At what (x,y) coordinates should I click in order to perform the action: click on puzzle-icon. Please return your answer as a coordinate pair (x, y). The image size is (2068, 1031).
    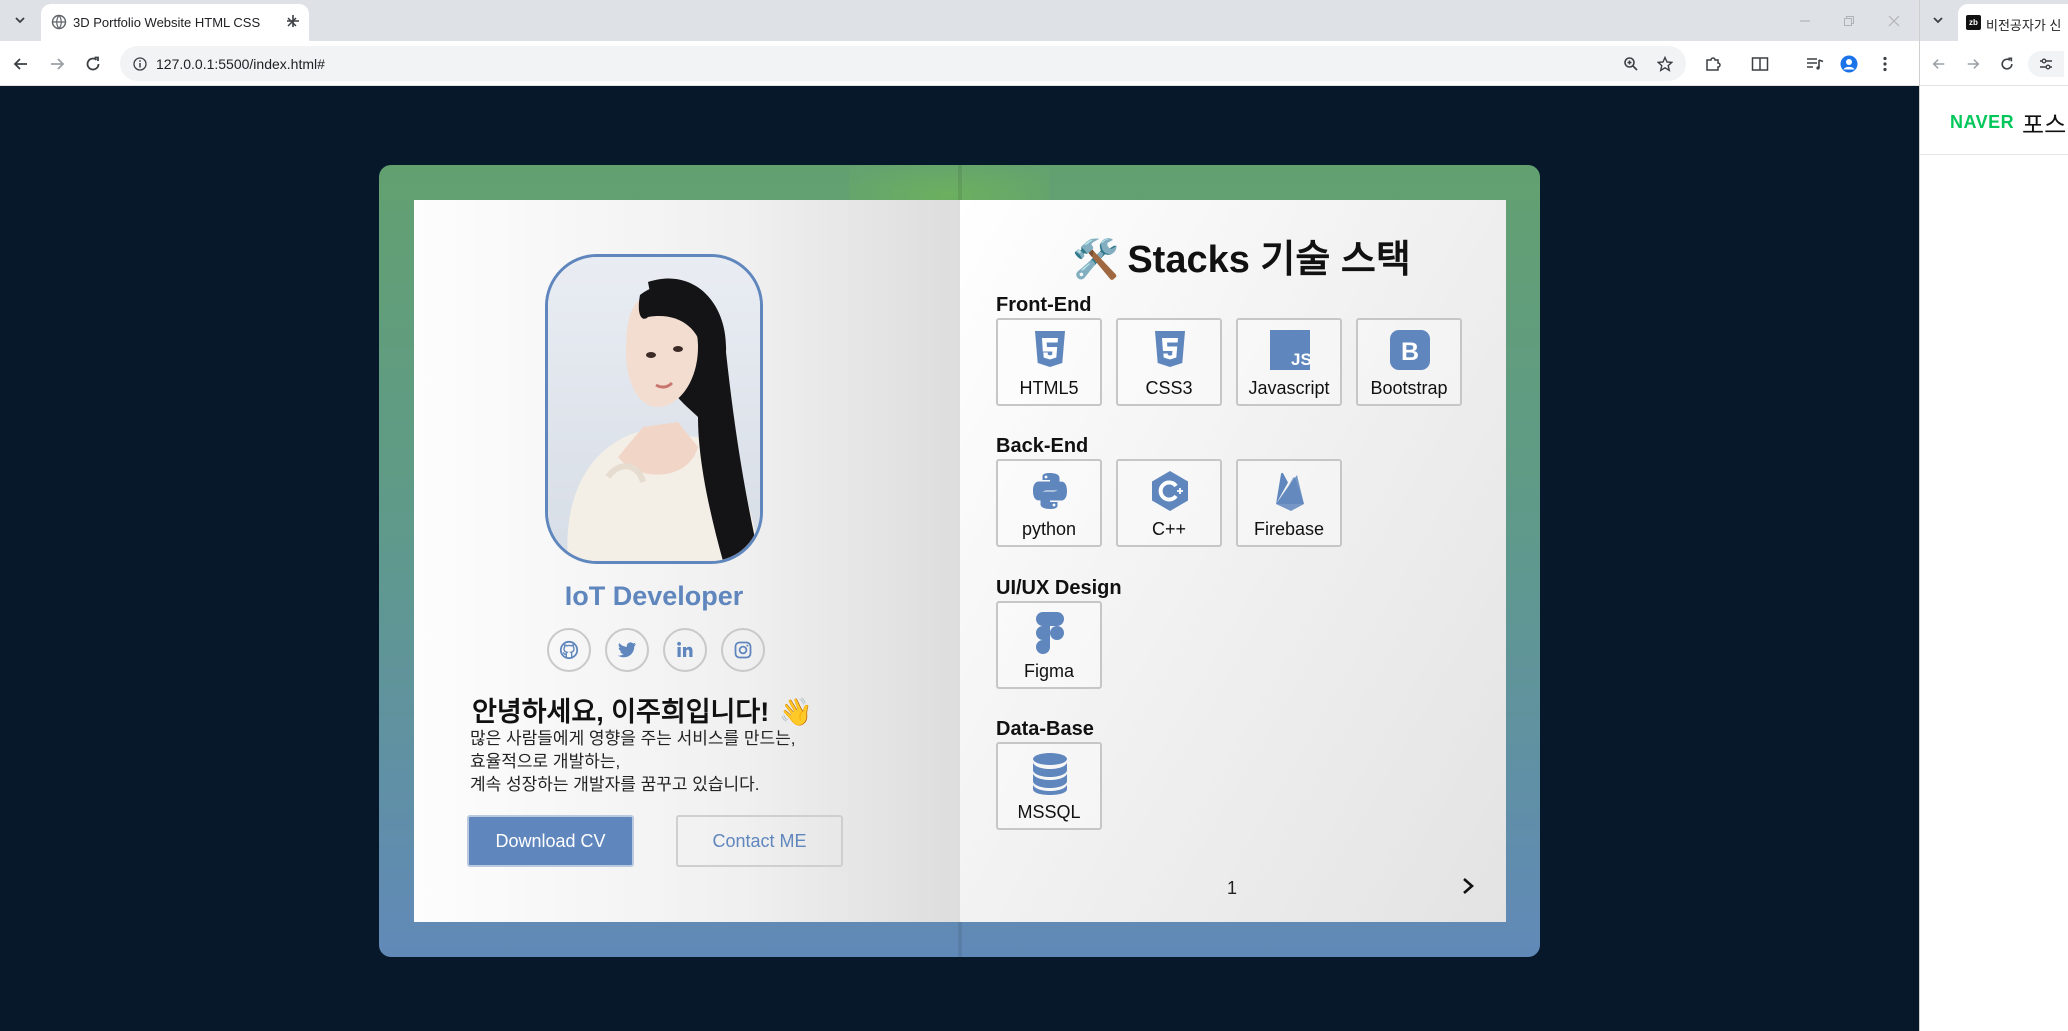
    Looking at the image, I should click on (1713, 64).